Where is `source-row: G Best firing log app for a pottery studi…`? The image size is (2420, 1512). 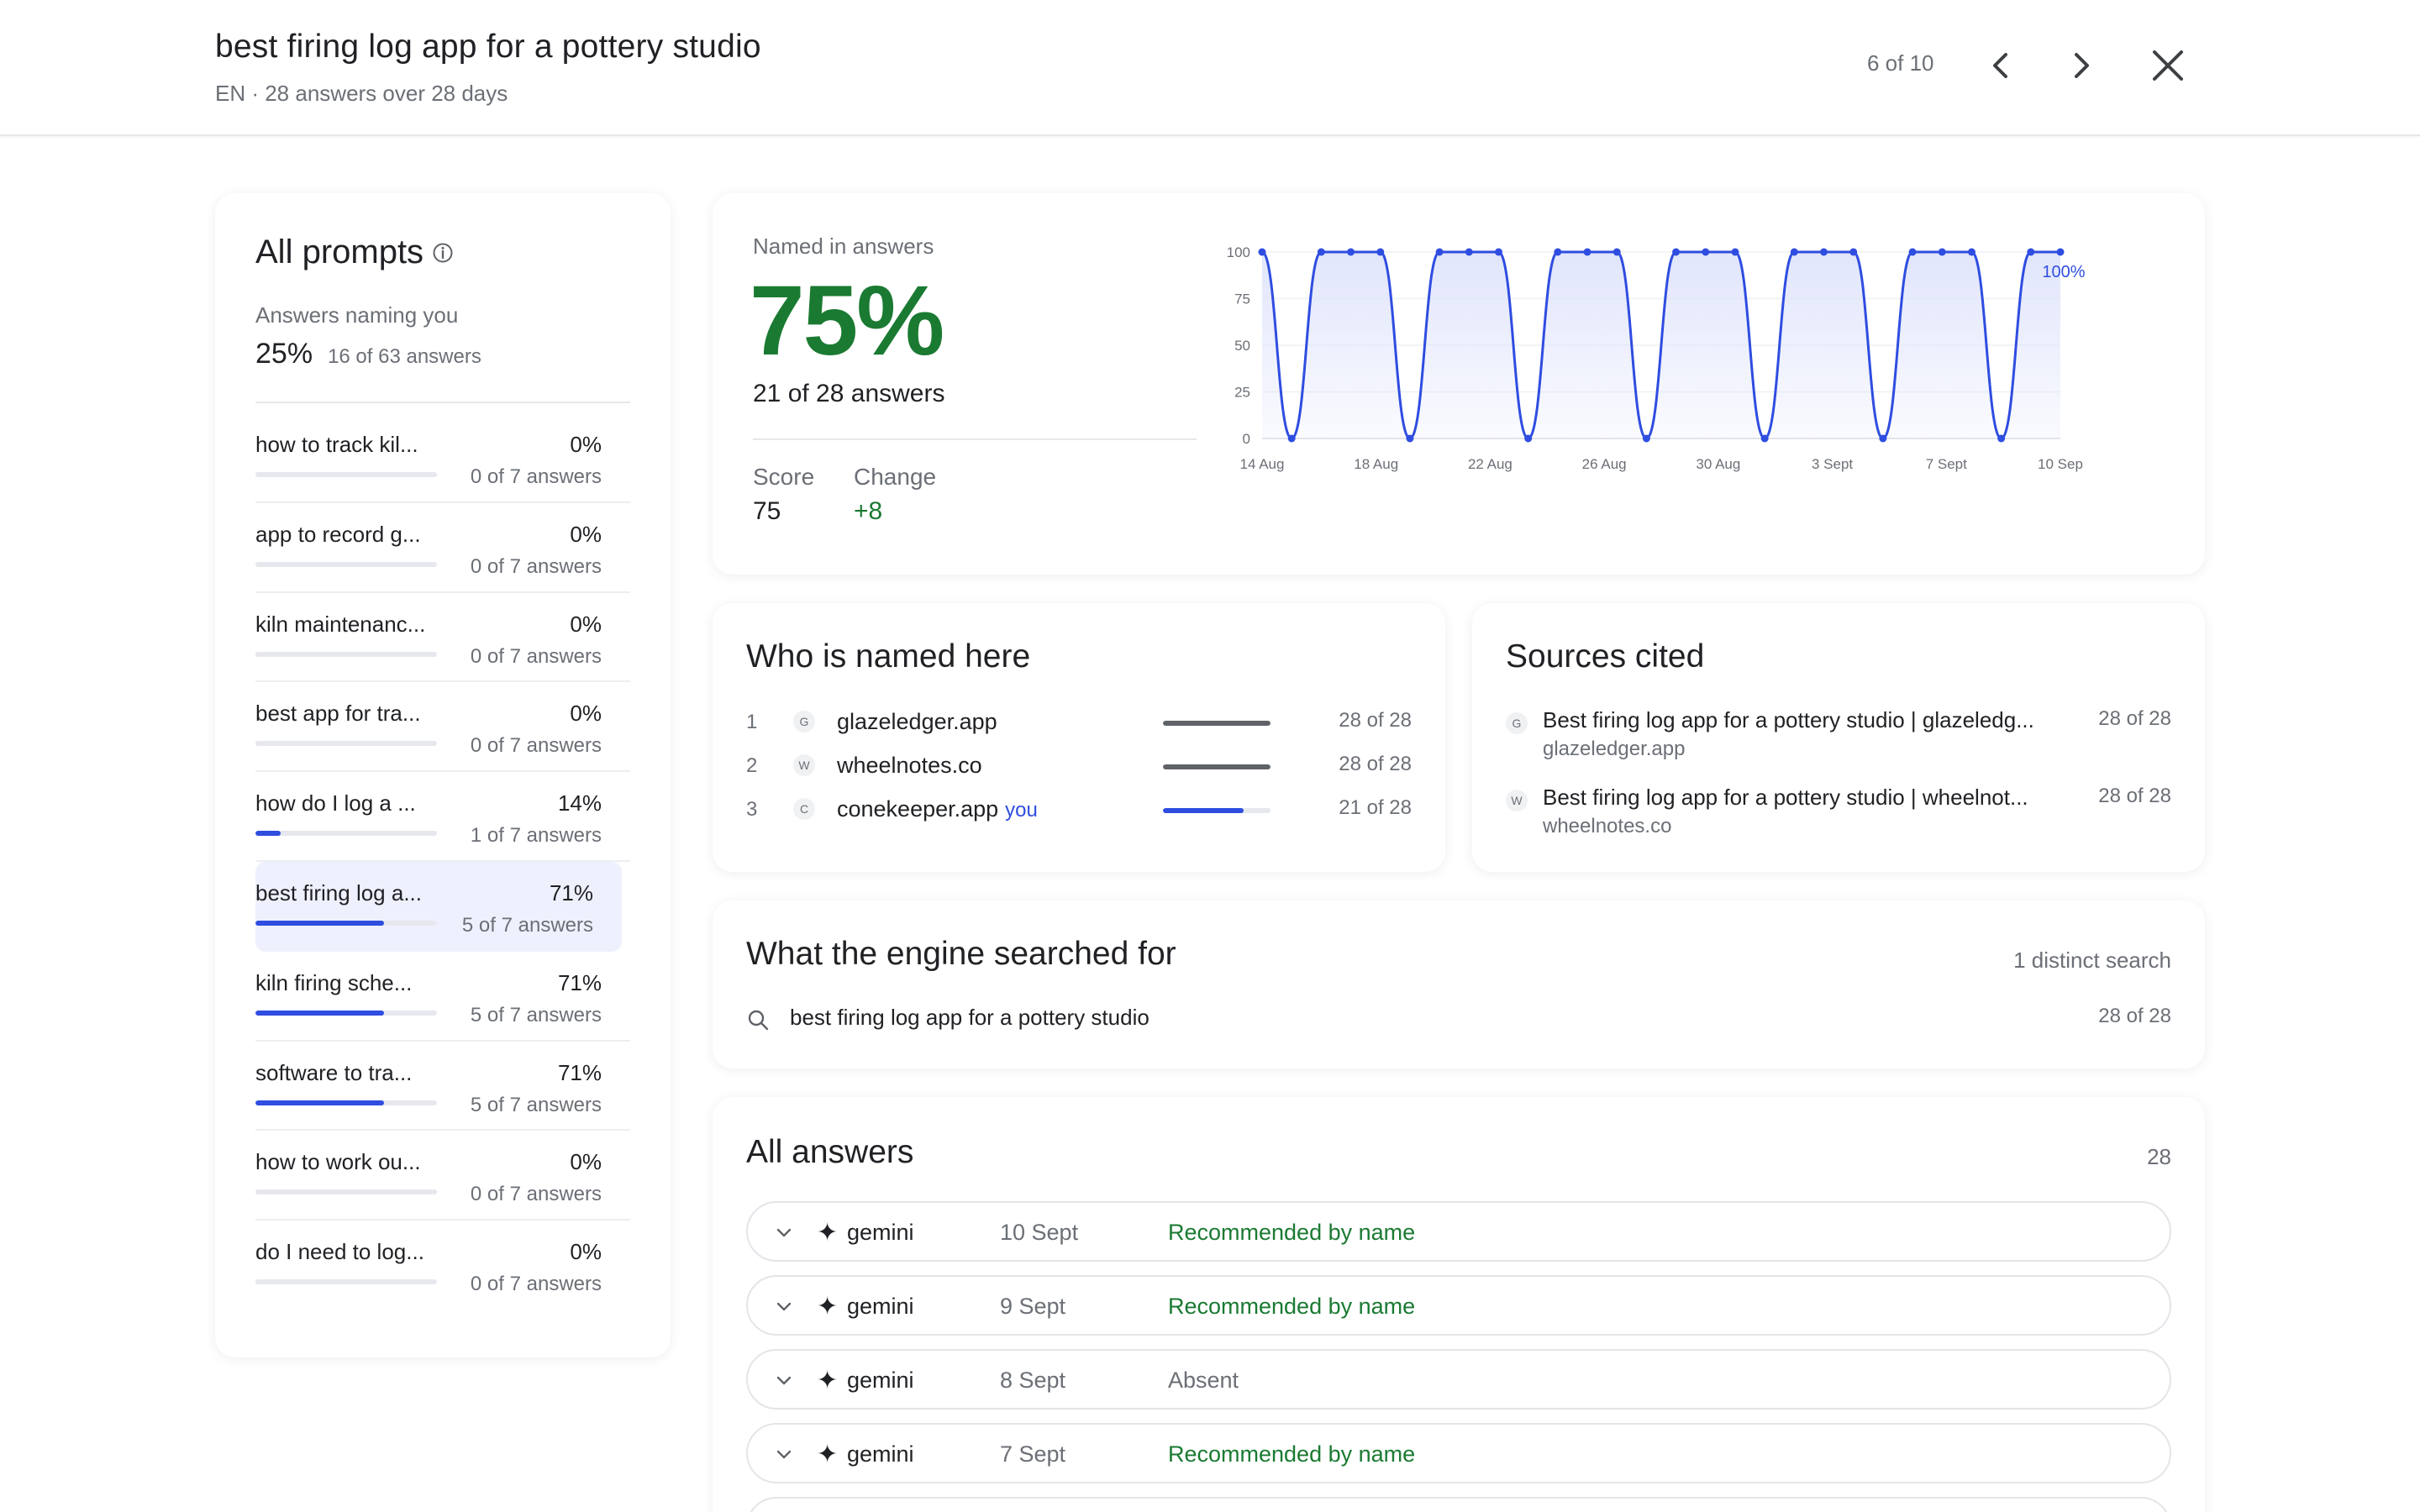
source-row: G Best firing log app for a pottery studi… is located at coordinates (1839, 740).